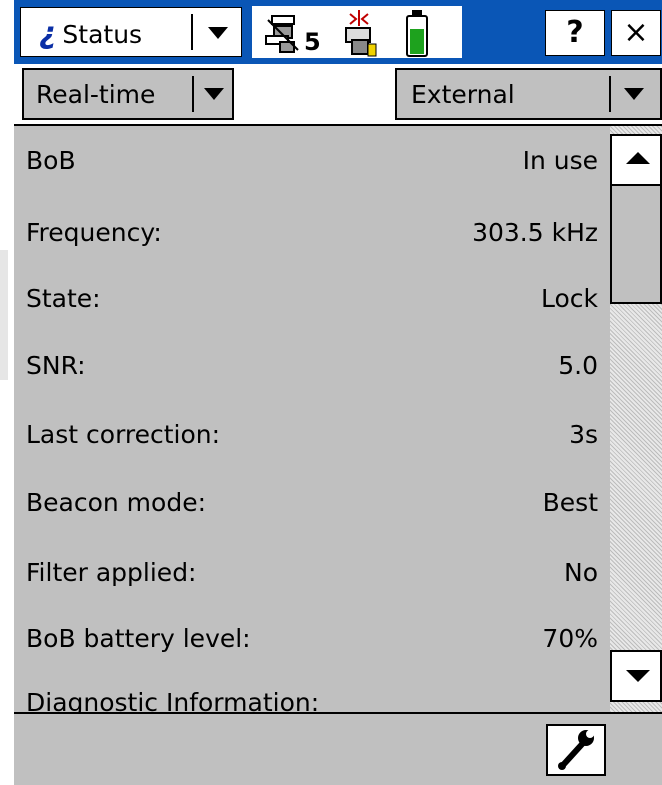  Describe the element at coordinates (312, 297) in the screenshot. I see `list-item: State: Lock` at that location.